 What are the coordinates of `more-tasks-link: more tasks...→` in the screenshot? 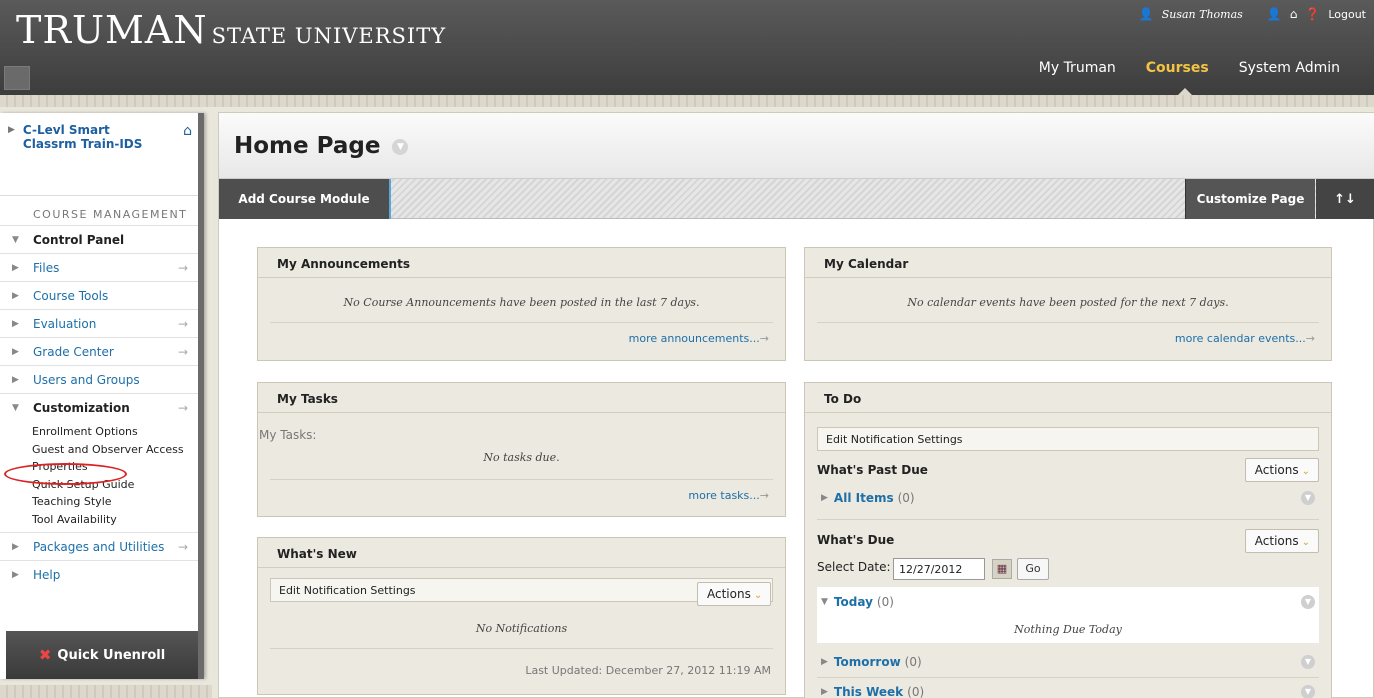 It's located at (728, 495).